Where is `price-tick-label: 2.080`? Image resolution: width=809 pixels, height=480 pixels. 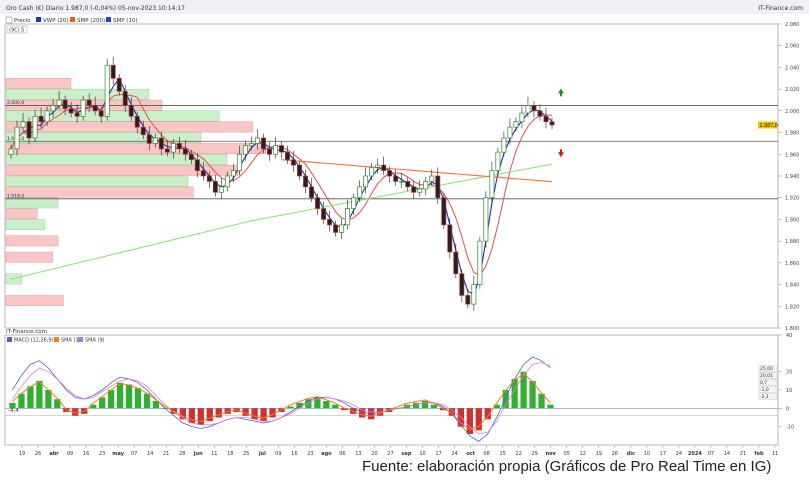
price-tick-label: 2.080 is located at coordinates (792, 25).